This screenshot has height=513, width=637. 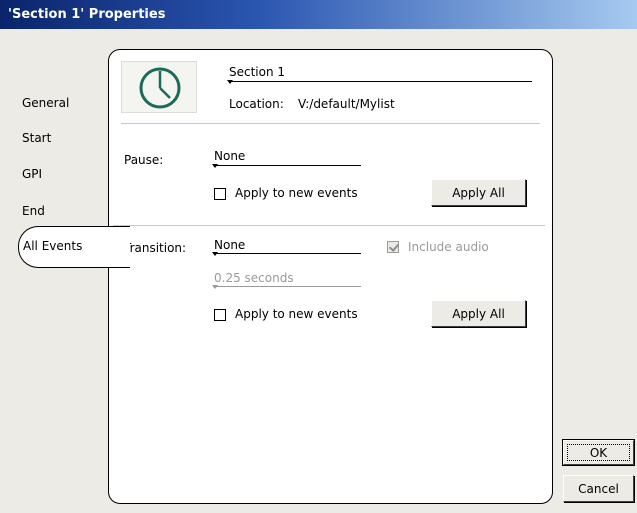 What do you see at coordinates (155, 248) in the screenshot?
I see `transition-label: Transition:` at bounding box center [155, 248].